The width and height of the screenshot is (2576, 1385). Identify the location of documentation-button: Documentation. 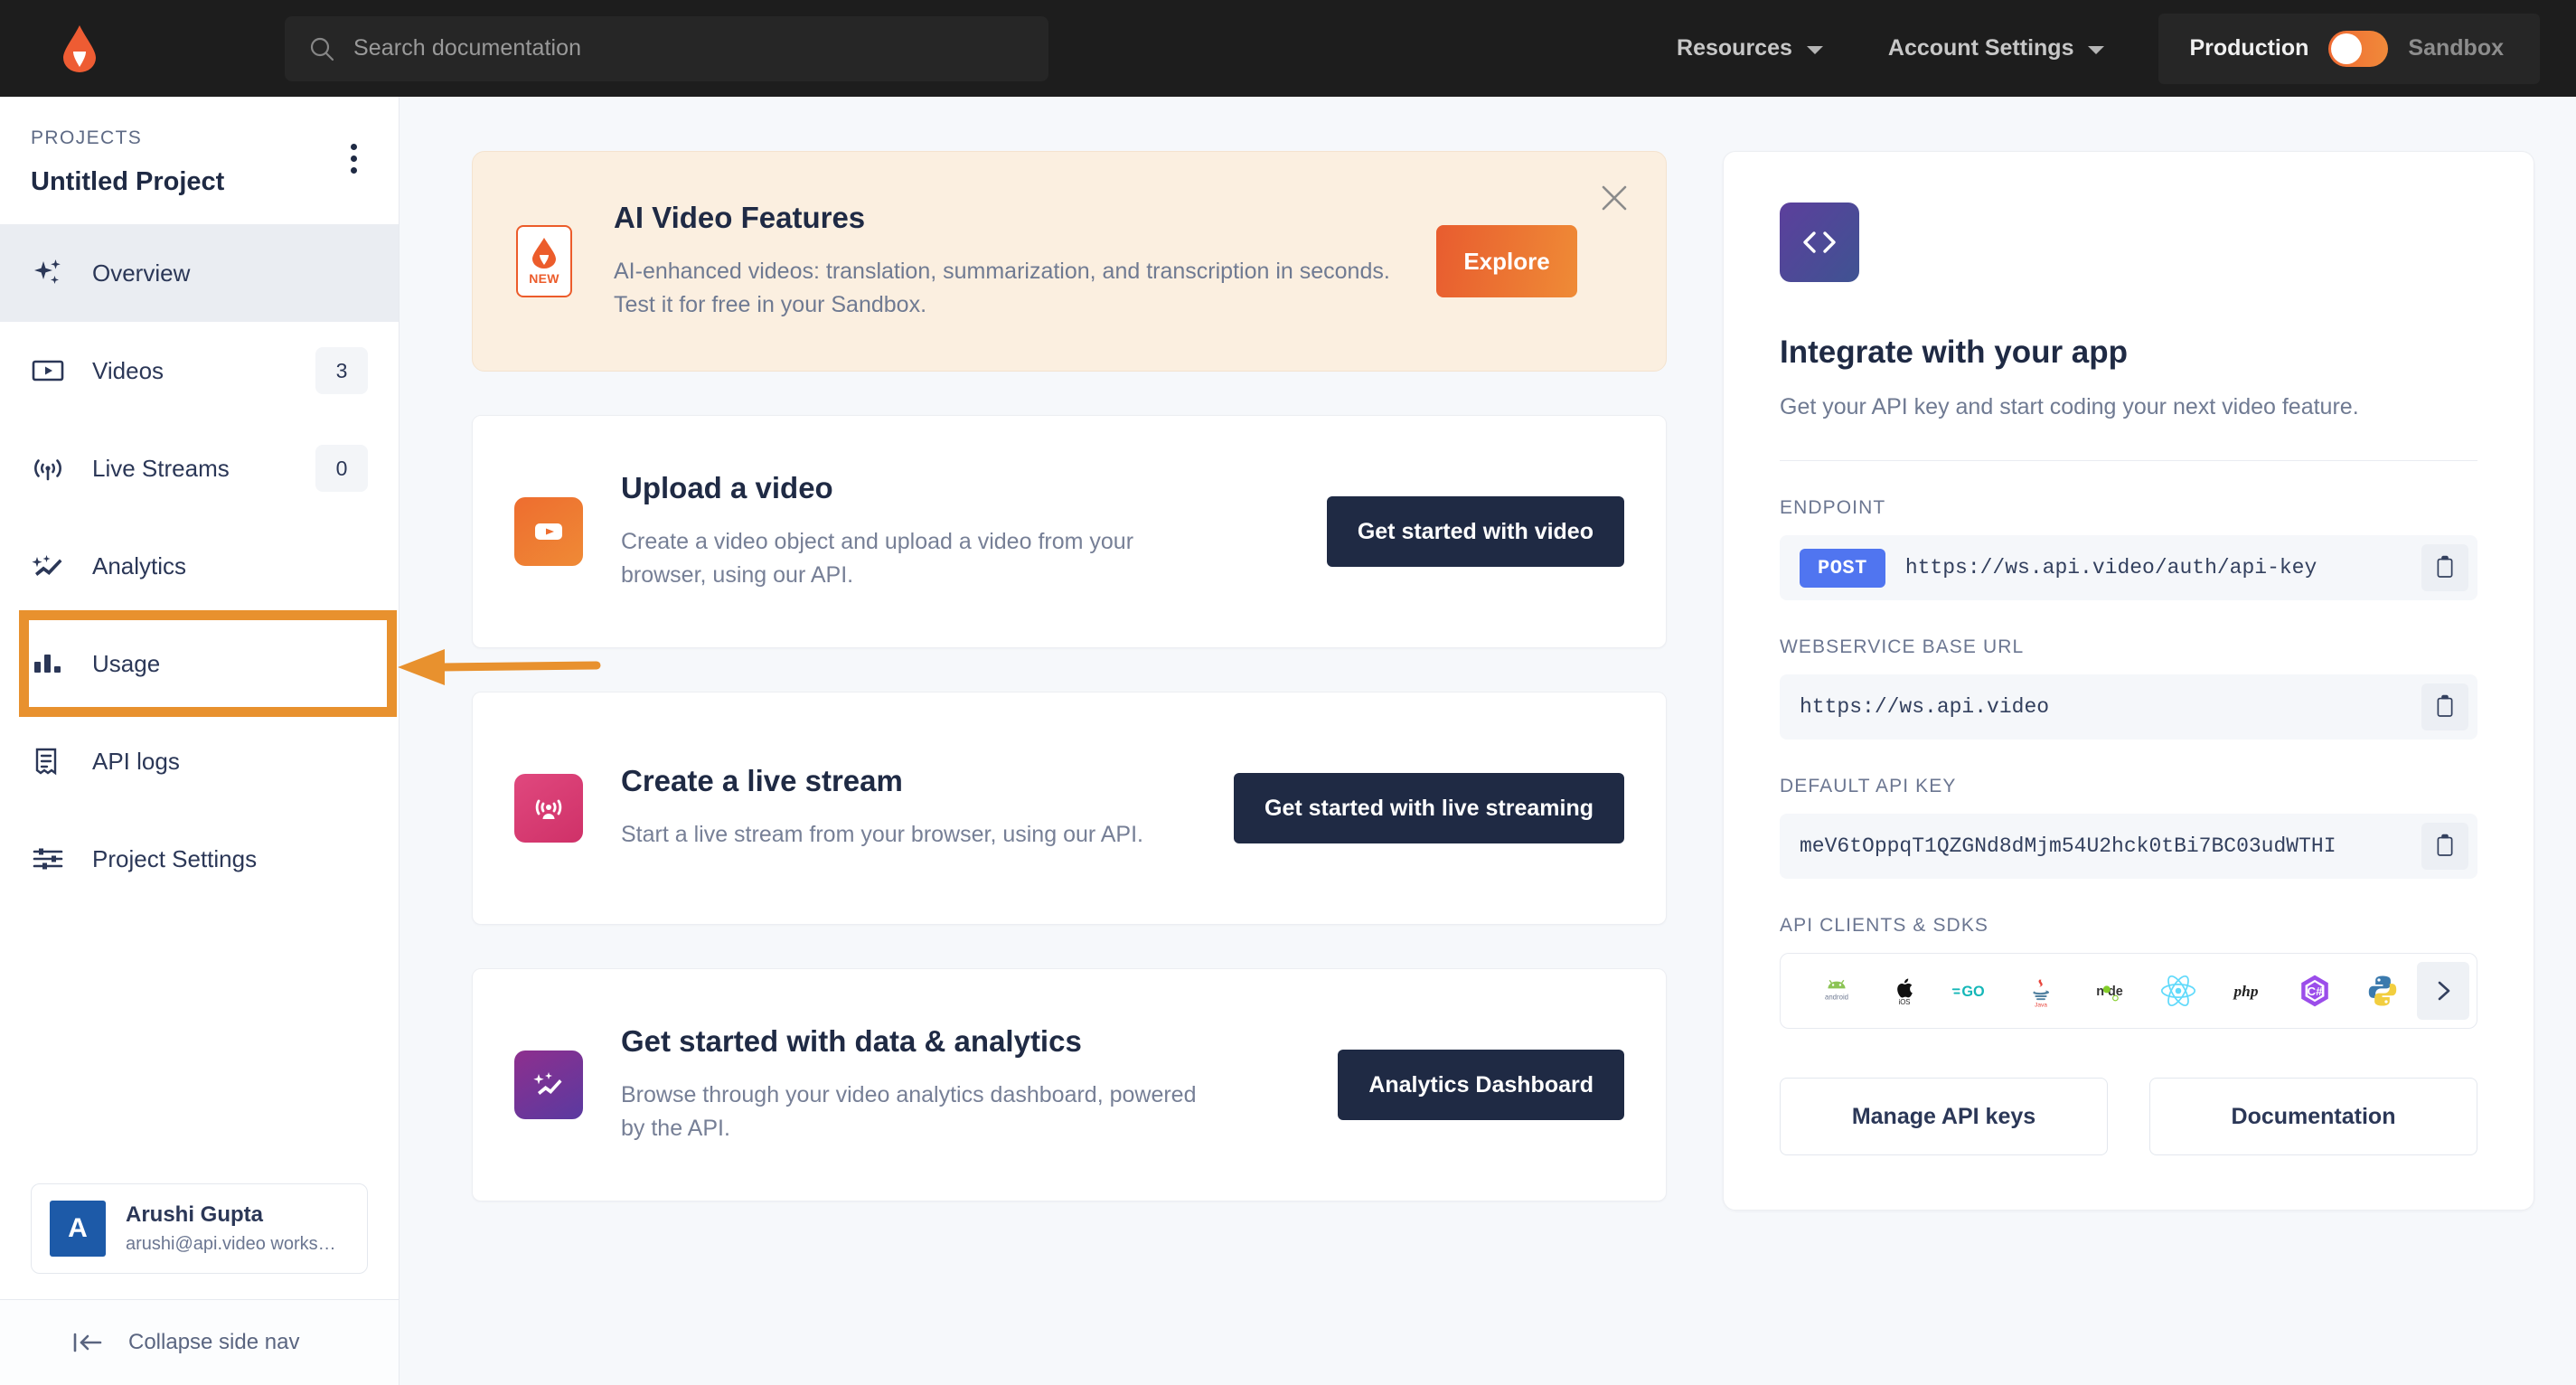
(2313, 1116).